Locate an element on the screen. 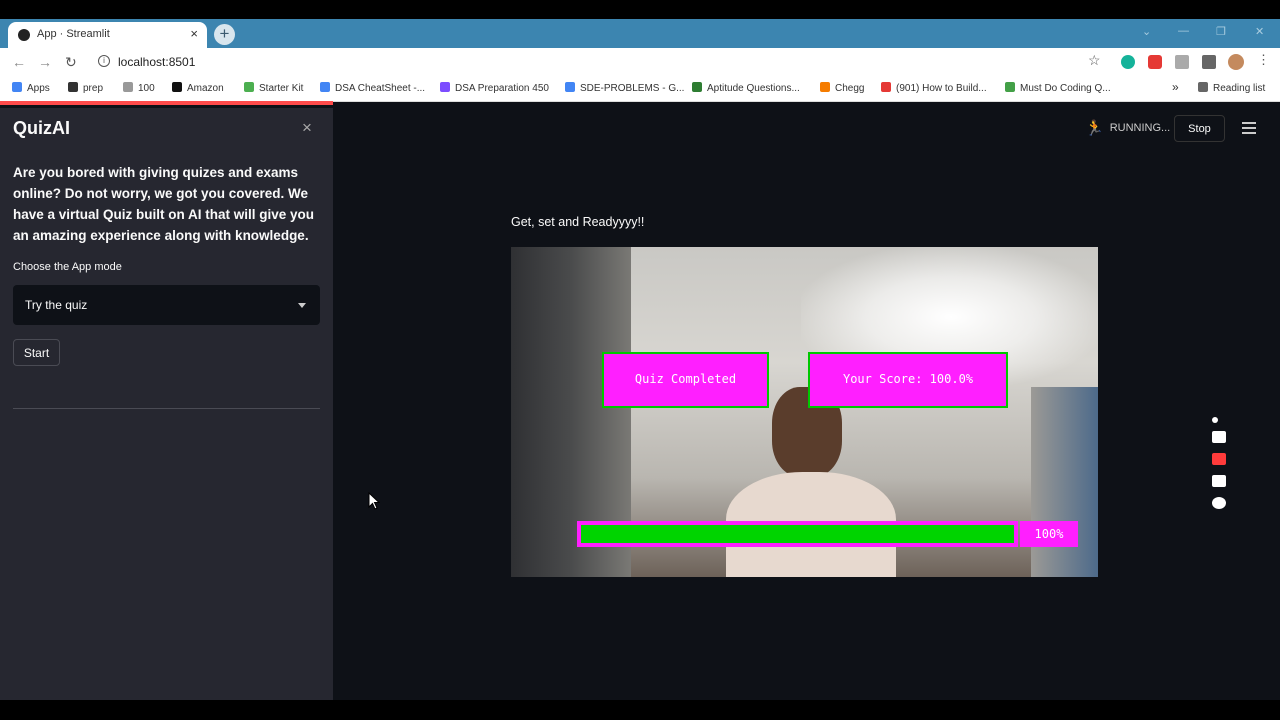 This screenshot has width=1280, height=720. app-mode-select: Try the quiz is located at coordinates (166, 305).